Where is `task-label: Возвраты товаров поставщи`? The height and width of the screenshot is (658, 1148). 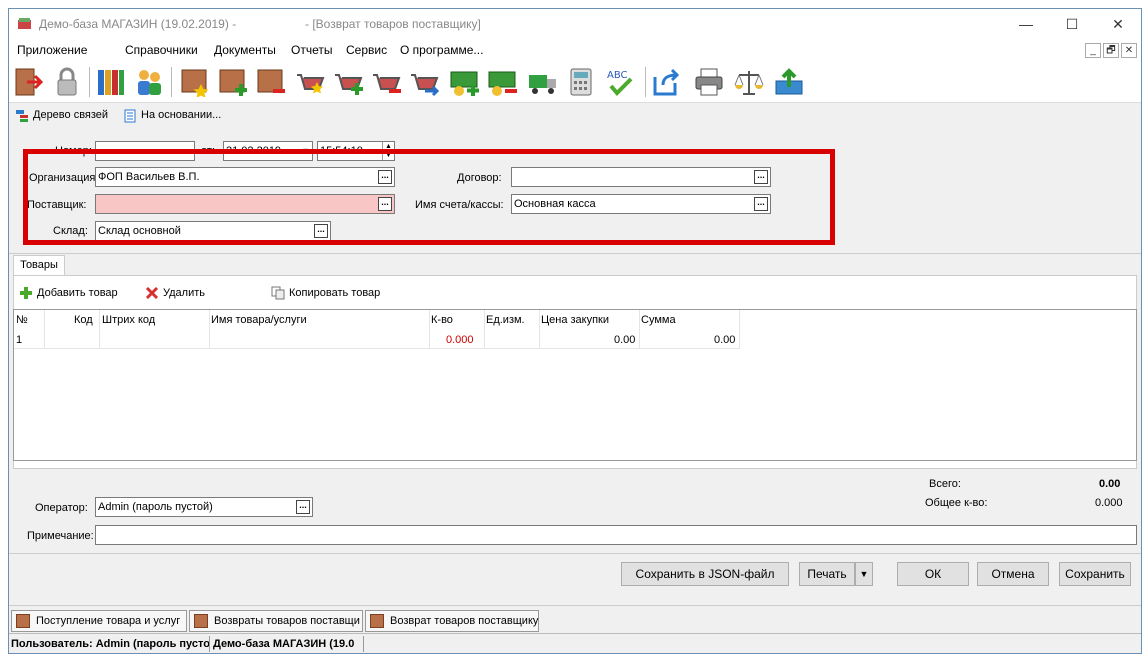
task-label: Возвраты товаров поставщи is located at coordinates (287, 621).